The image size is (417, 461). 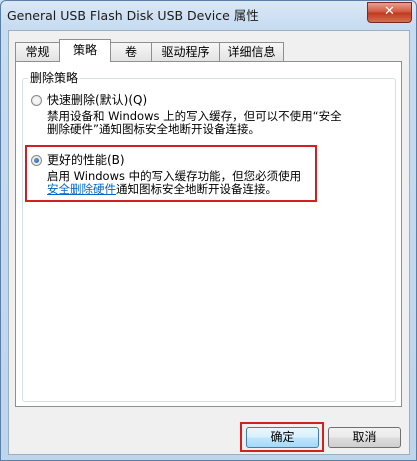 What do you see at coordinates (153, 129) in the screenshot?
I see `quick-removal-desc-line2: 删除硬件”通知图标安全地断开设备连接。` at bounding box center [153, 129].